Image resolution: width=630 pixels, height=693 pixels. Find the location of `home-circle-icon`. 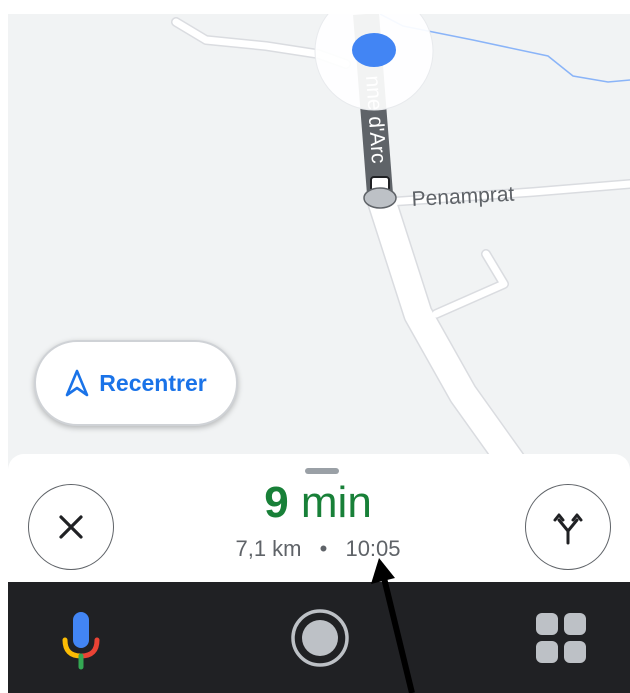

home-circle-icon is located at coordinates (320, 638).